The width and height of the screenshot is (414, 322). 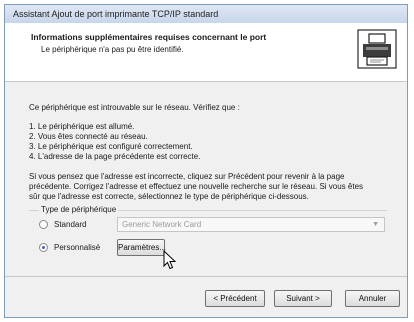 What do you see at coordinates (377, 49) in the screenshot?
I see `network-printer-icon` at bounding box center [377, 49].